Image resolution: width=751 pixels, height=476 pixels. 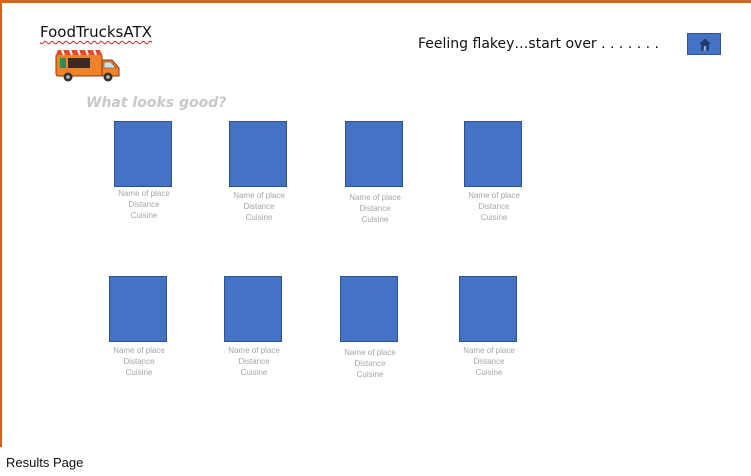 I want to click on home-icon, so click(x=705, y=44).